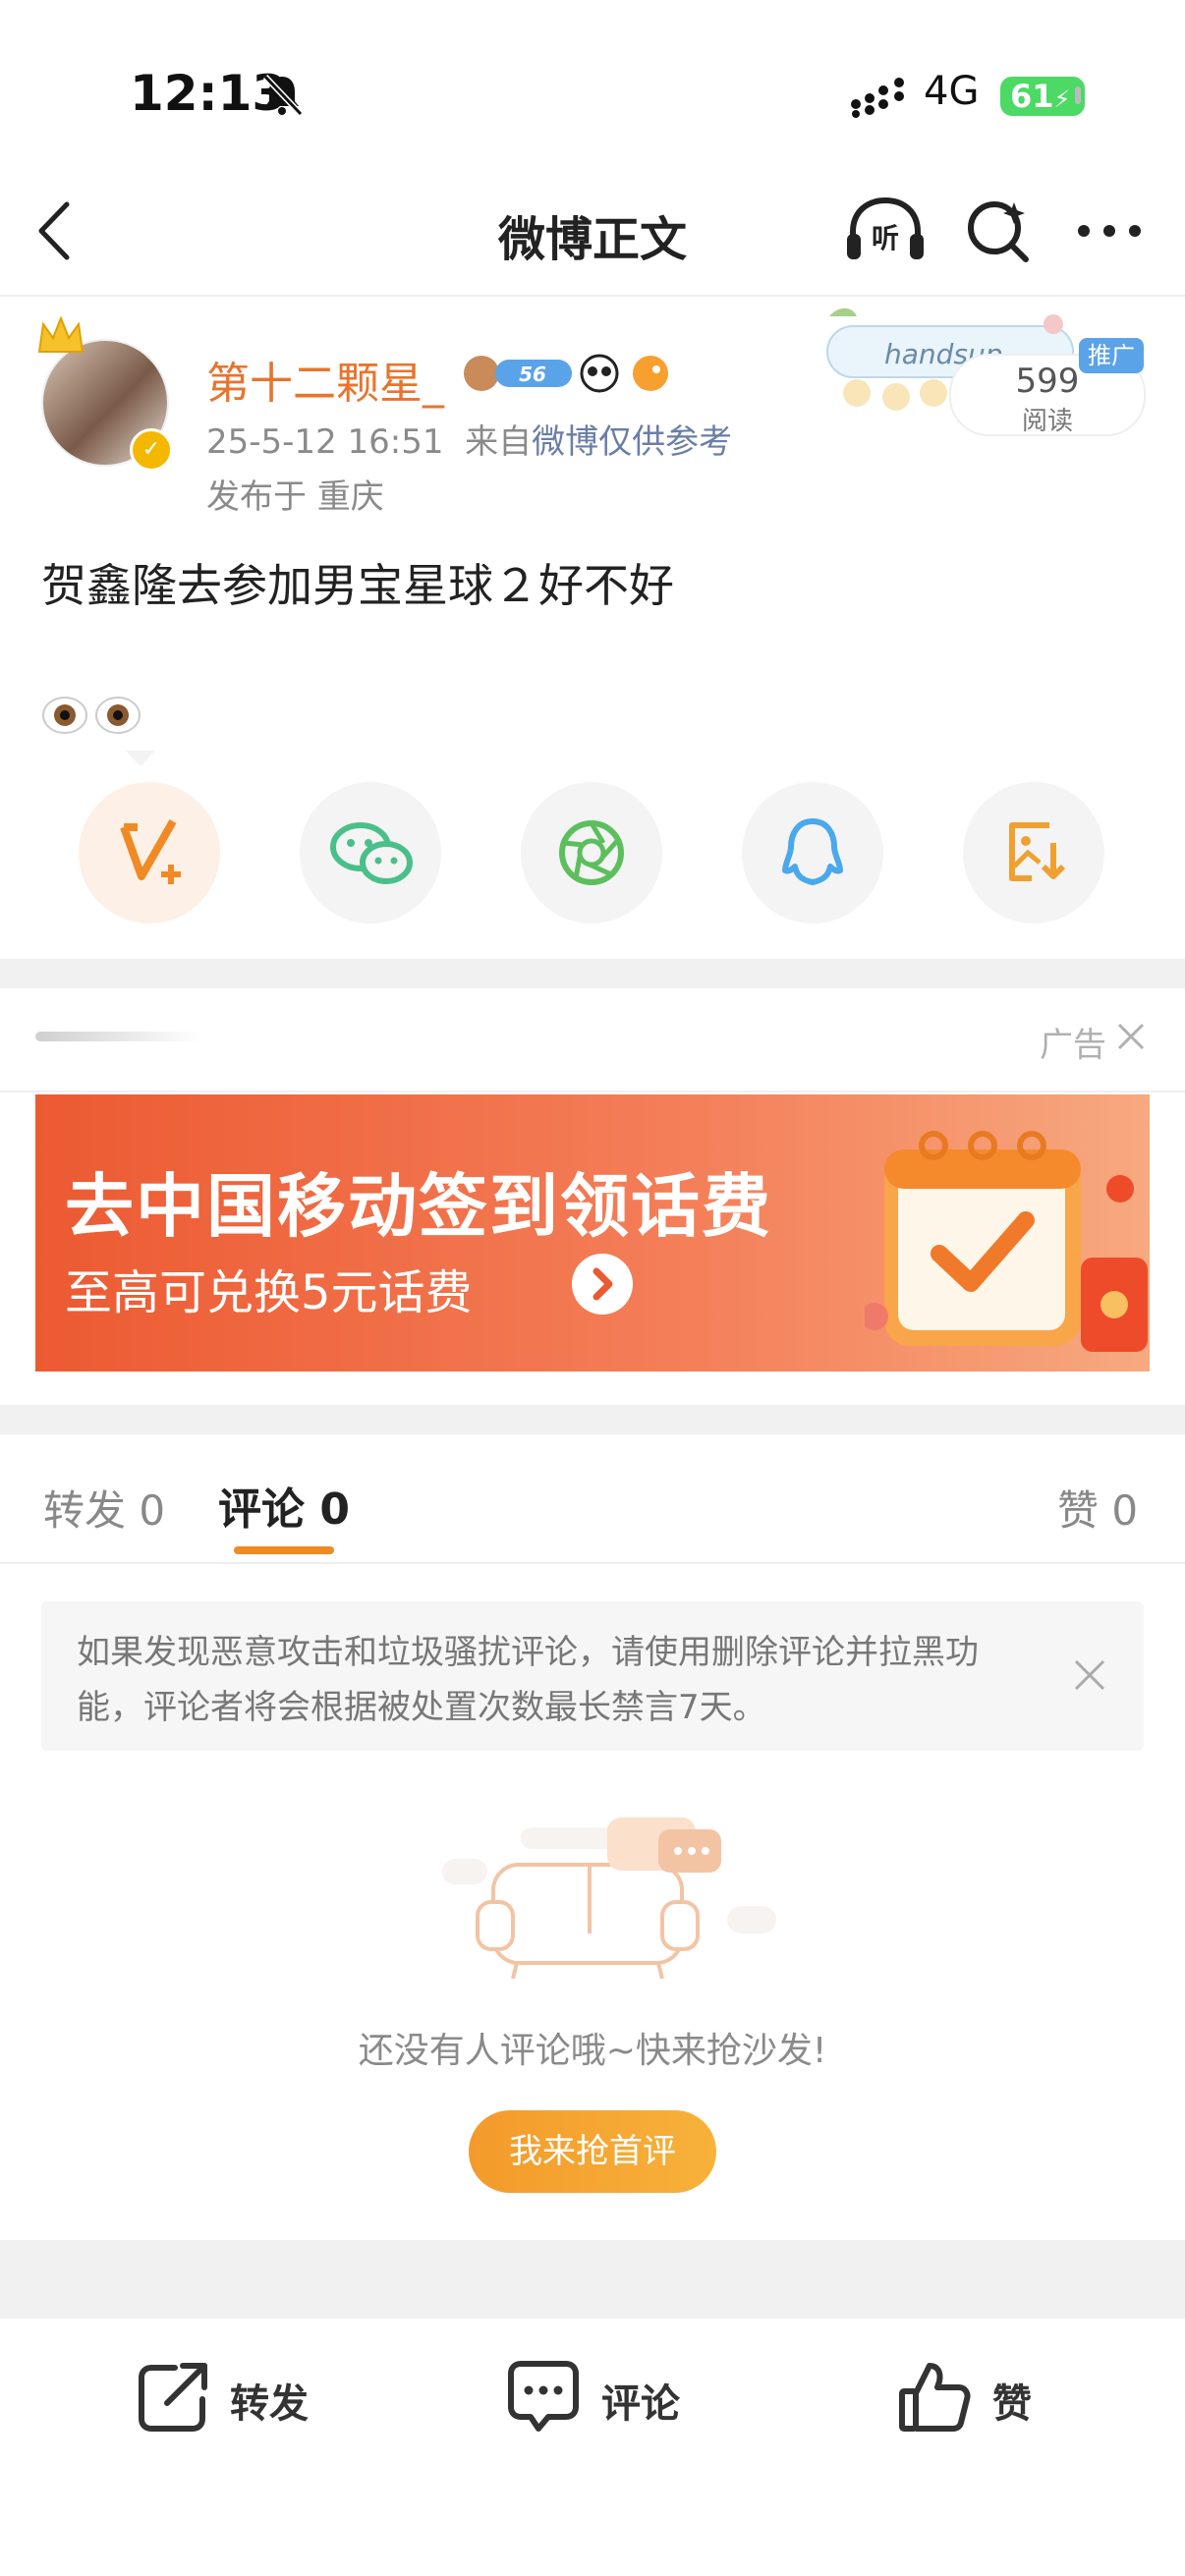 This screenshot has height=2576, width=1185. I want to click on repost-icon, so click(173, 2397).